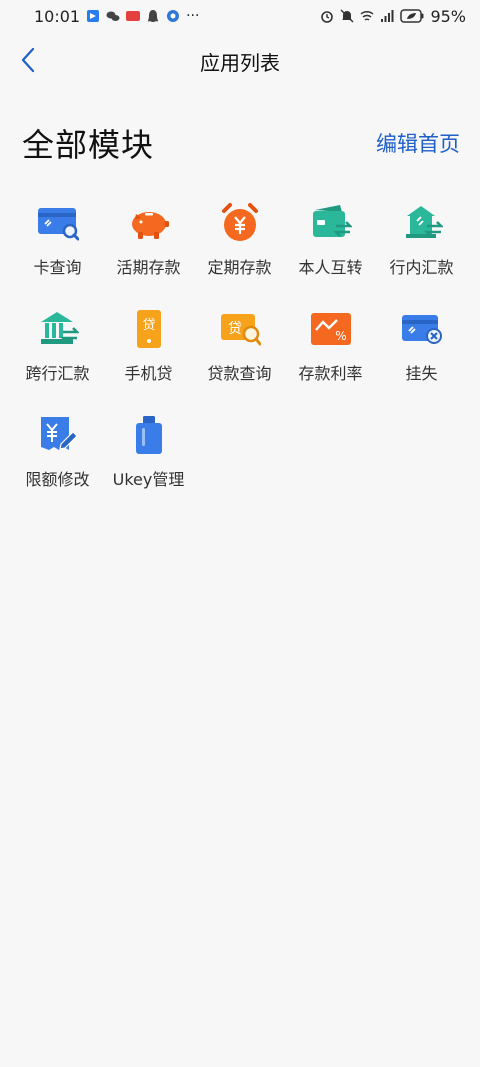 This screenshot has width=480, height=1067. I want to click on wallet-transfer-icon, so click(332, 221).